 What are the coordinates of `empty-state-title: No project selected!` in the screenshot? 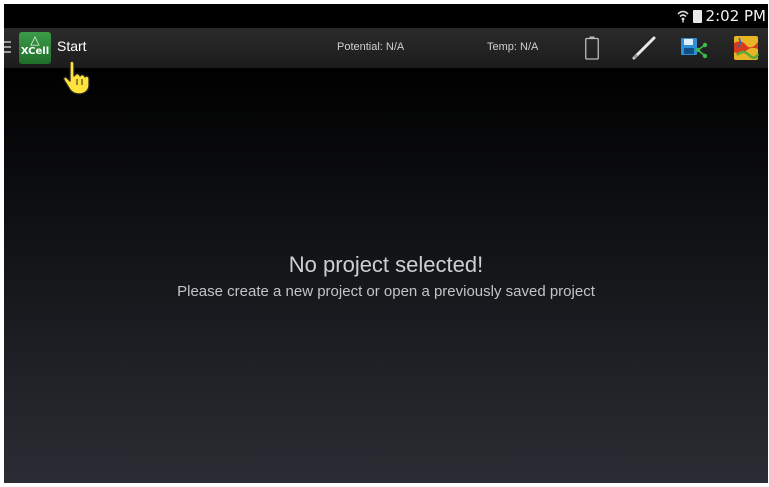 It's located at (386, 264).